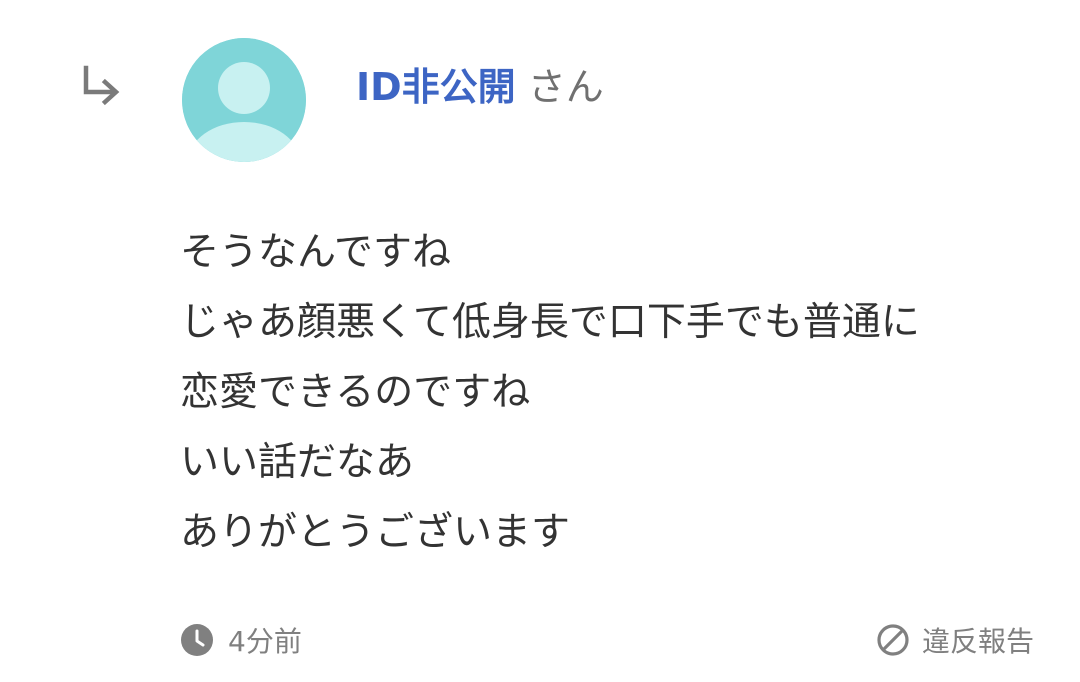  What do you see at coordinates (893, 640) in the screenshot?
I see `prohibited-icon` at bounding box center [893, 640].